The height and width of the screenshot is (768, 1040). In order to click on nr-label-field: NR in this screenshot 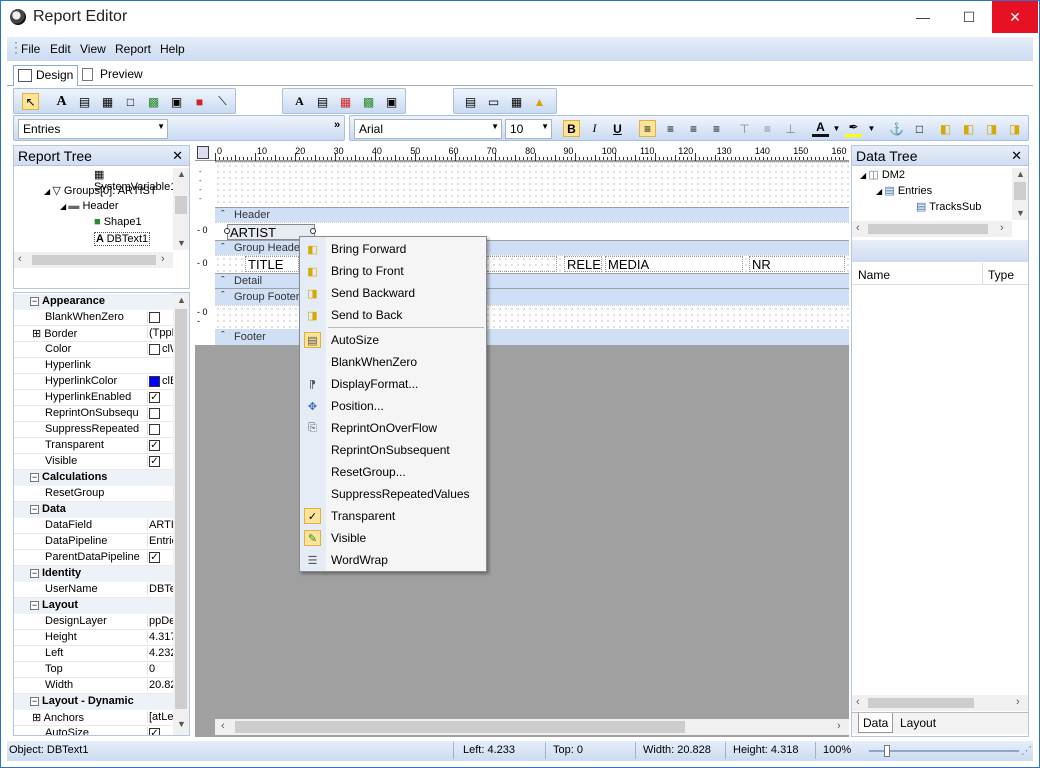, I will do `click(797, 264)`.